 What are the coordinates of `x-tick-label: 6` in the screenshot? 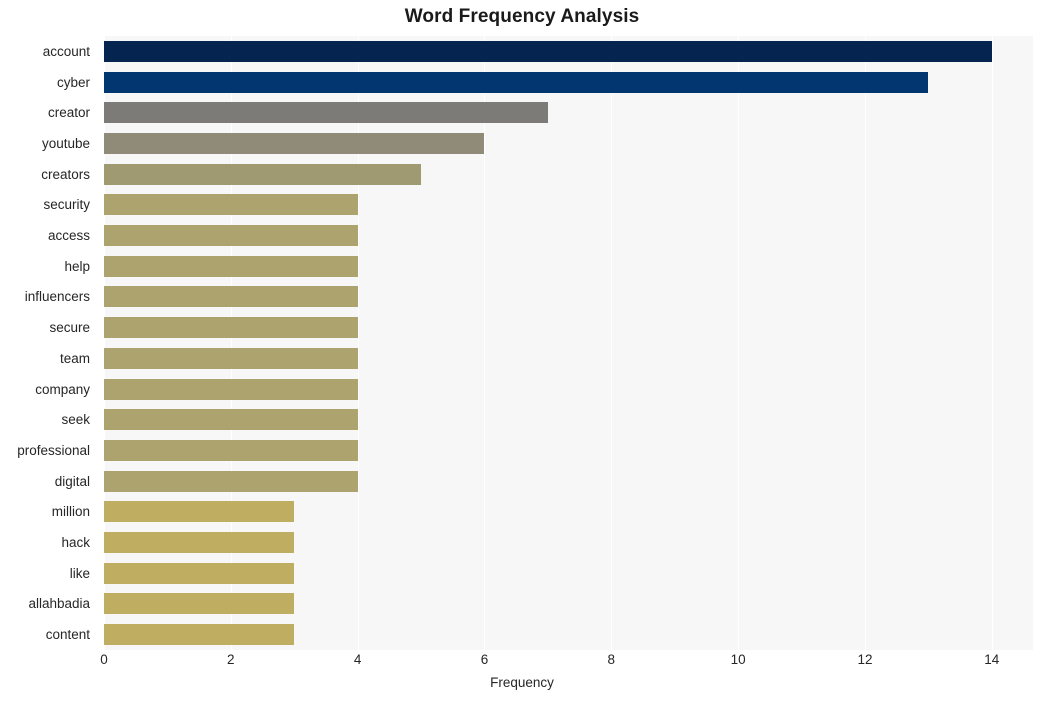 It's located at (484, 659).